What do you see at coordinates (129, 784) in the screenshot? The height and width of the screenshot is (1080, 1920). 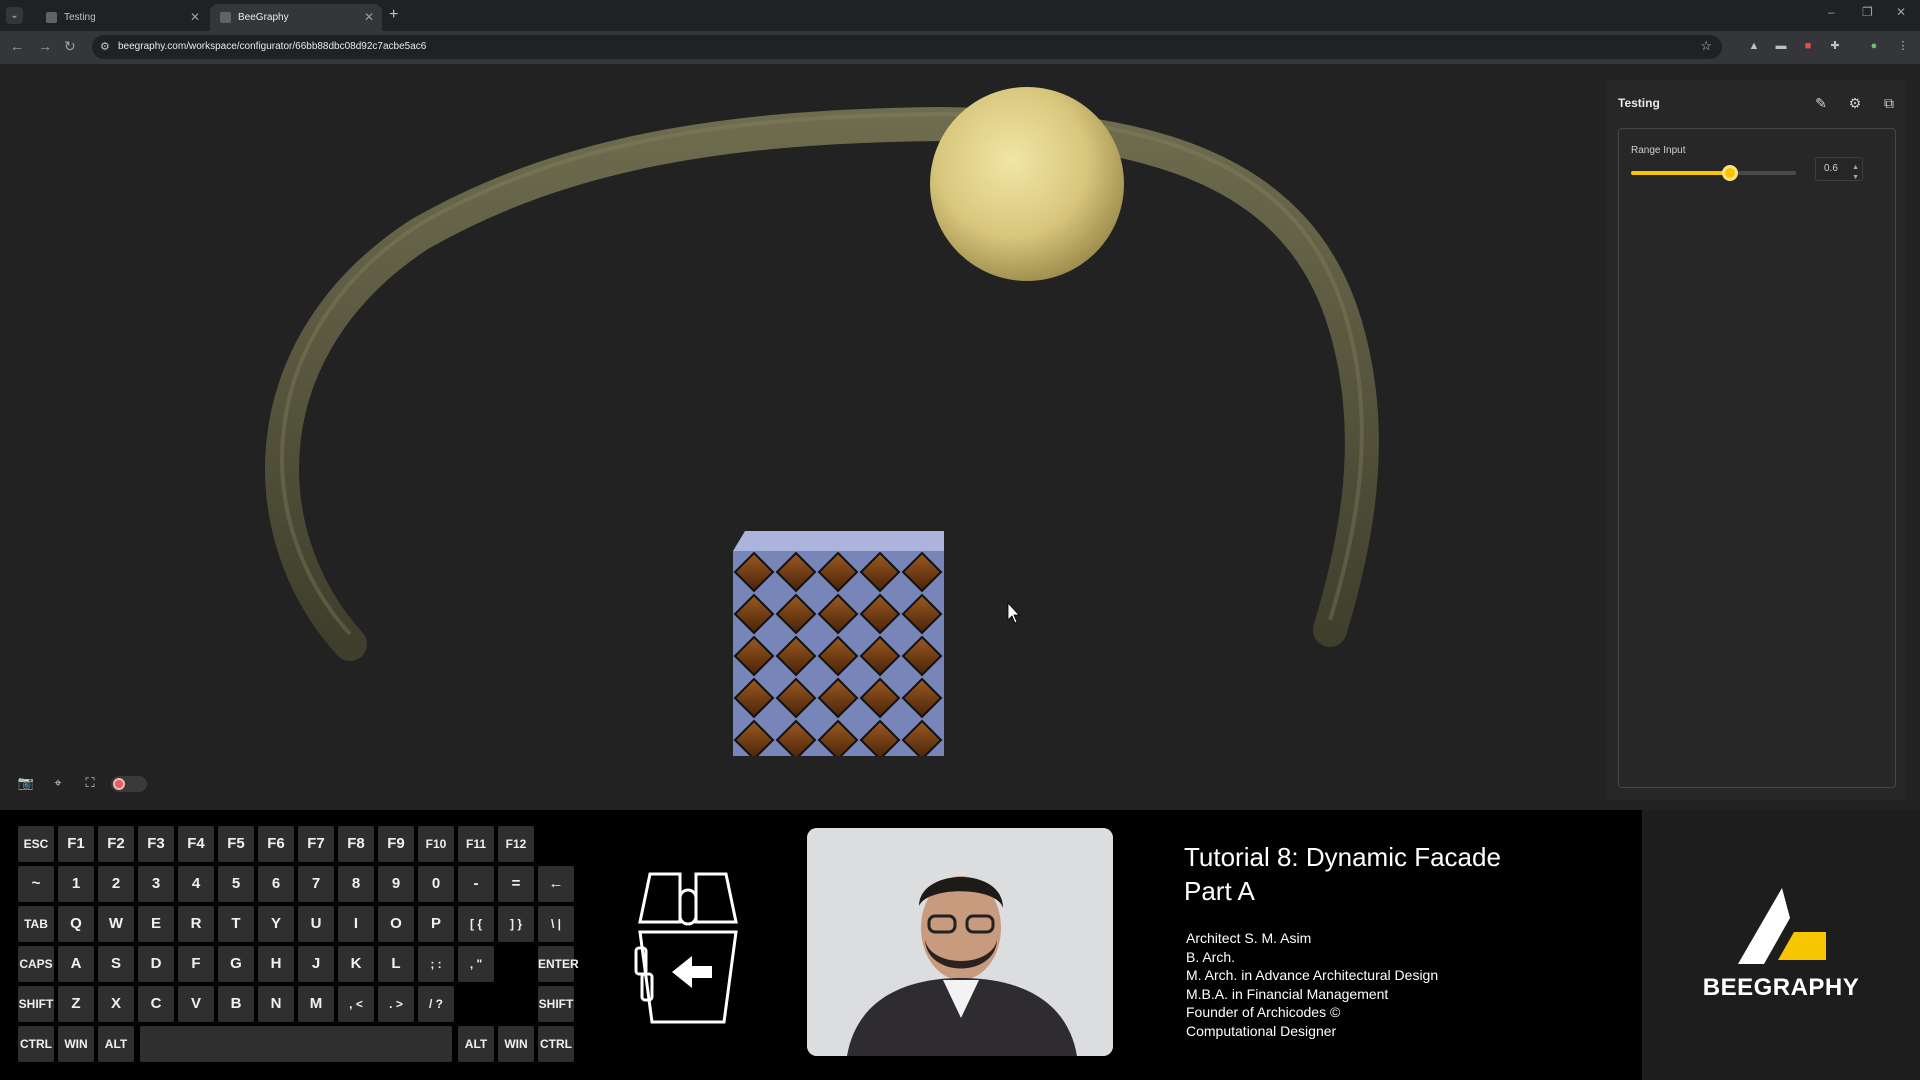 I see `render-toggle` at bounding box center [129, 784].